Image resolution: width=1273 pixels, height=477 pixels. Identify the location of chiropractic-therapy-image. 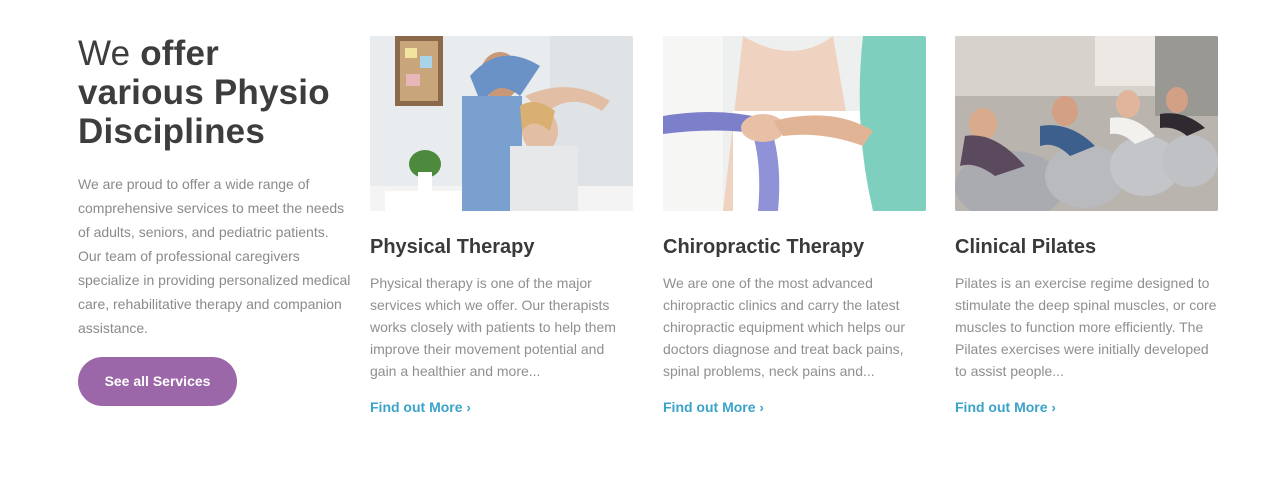
(794, 123).